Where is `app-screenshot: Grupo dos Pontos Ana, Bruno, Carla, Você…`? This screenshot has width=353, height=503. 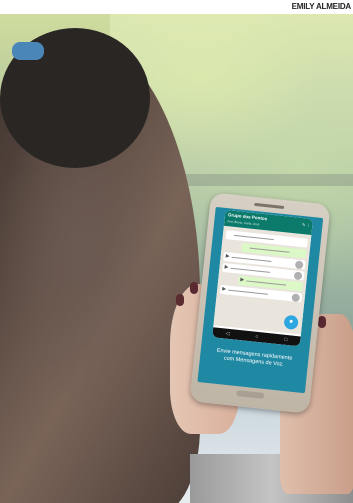 app-screenshot: Grupo dos Pontos Ana, Bruno, Carla, Você… is located at coordinates (263, 278).